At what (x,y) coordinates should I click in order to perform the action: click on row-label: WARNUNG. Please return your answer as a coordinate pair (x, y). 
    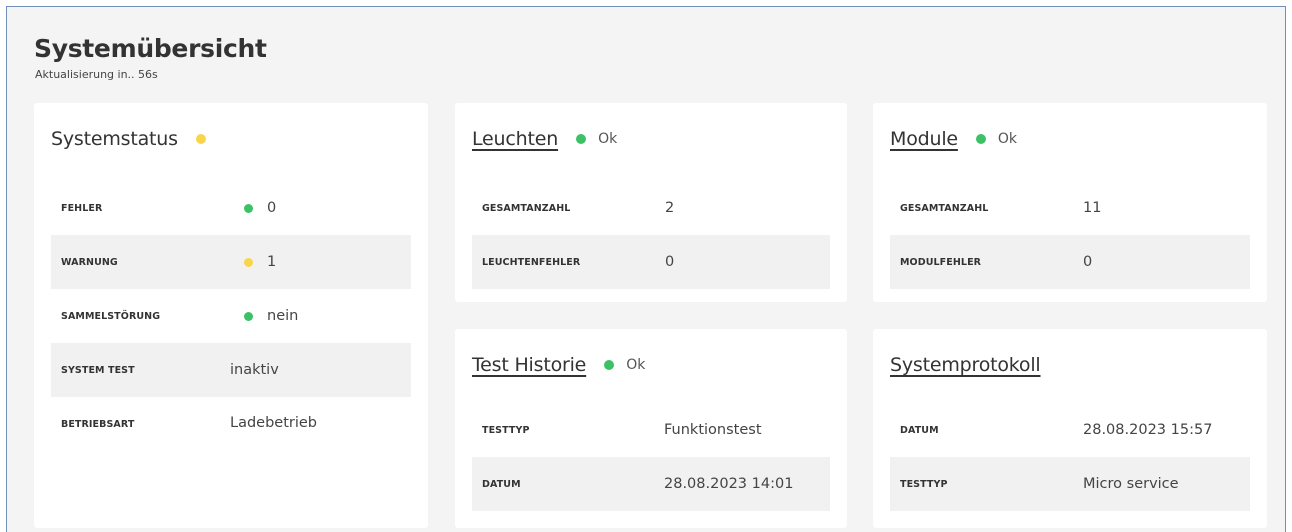
    Looking at the image, I should click on (89, 262).